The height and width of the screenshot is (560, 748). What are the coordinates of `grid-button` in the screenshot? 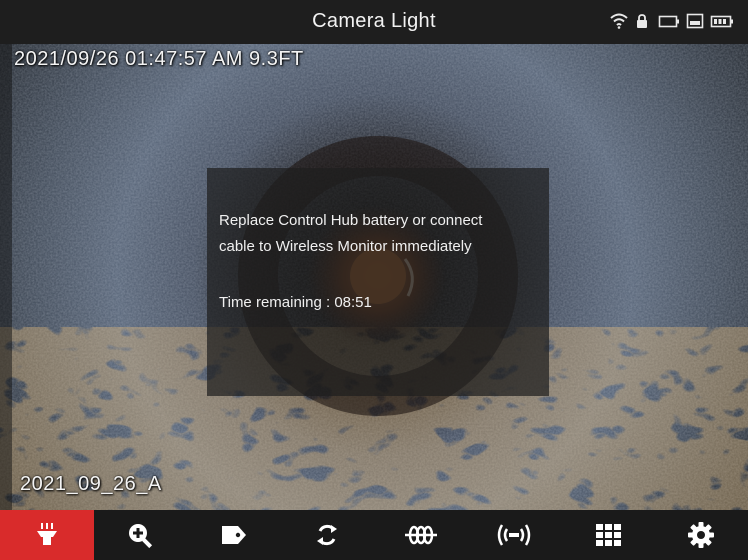 It's located at (608, 535).